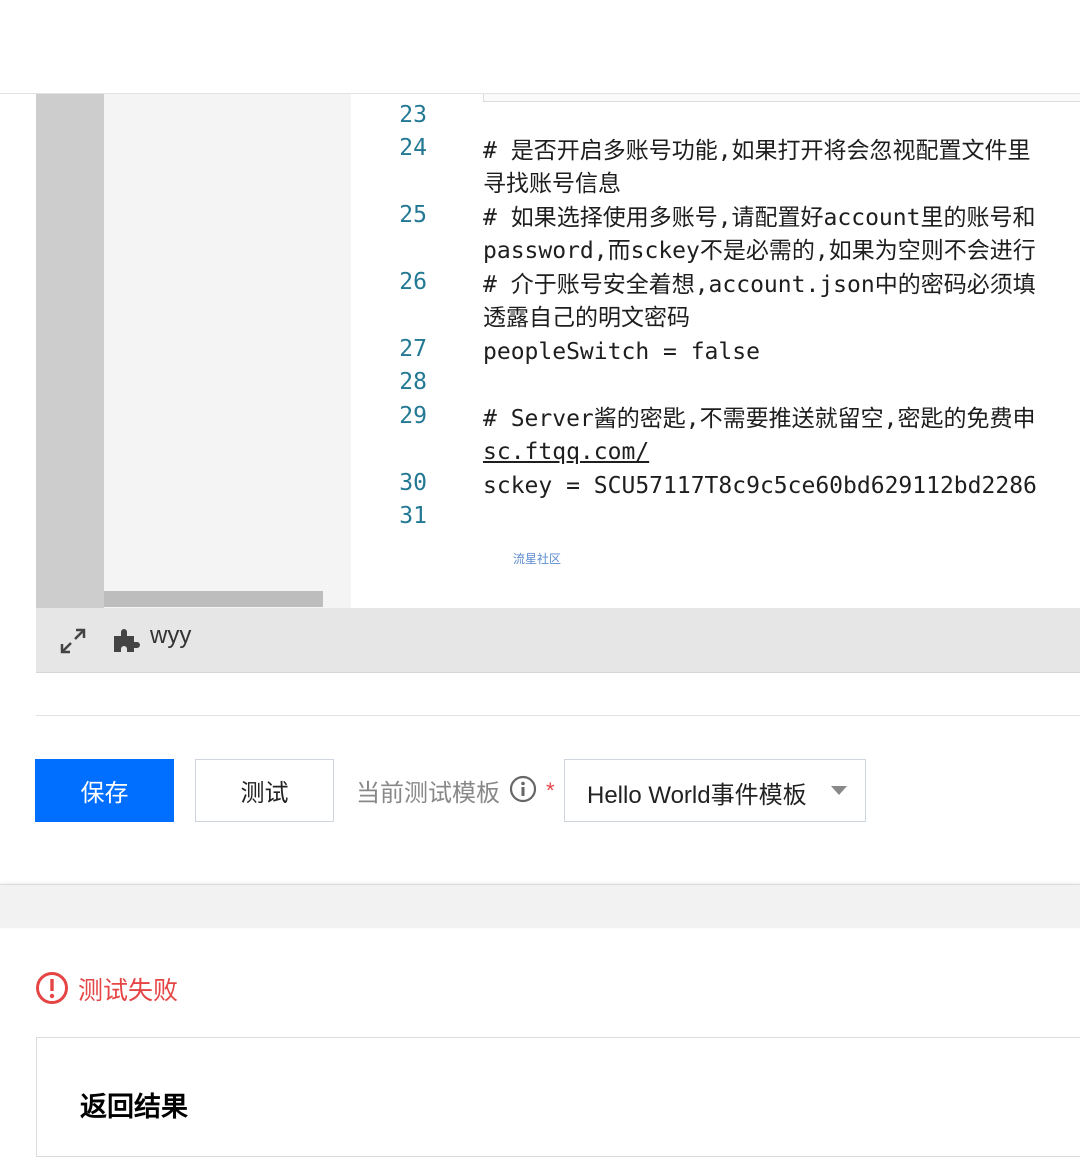 This screenshot has height=1157, width=1080. Describe the element at coordinates (128, 991) in the screenshot. I see `test-status-text: 测试失败` at that location.